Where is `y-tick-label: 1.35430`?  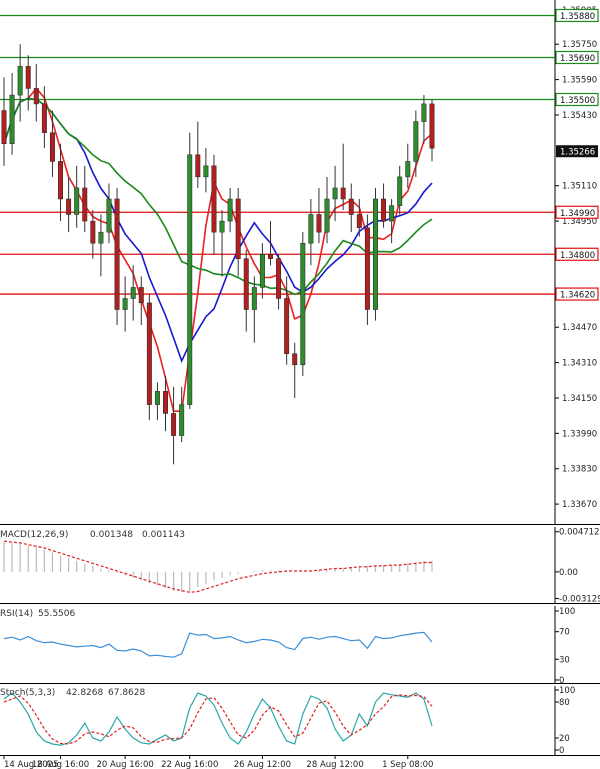 y-tick-label: 1.35430 is located at coordinates (579, 116).